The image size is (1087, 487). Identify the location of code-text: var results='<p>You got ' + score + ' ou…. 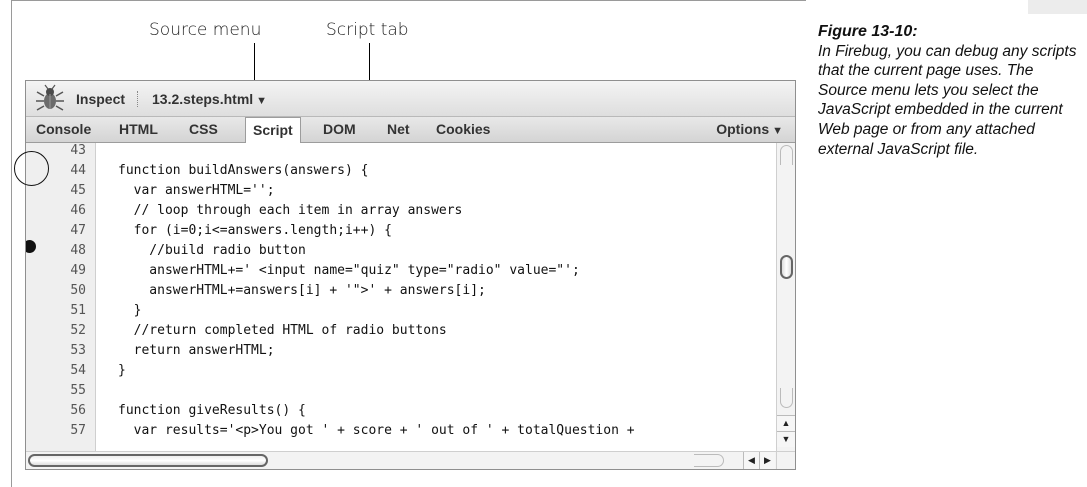
(376, 430).